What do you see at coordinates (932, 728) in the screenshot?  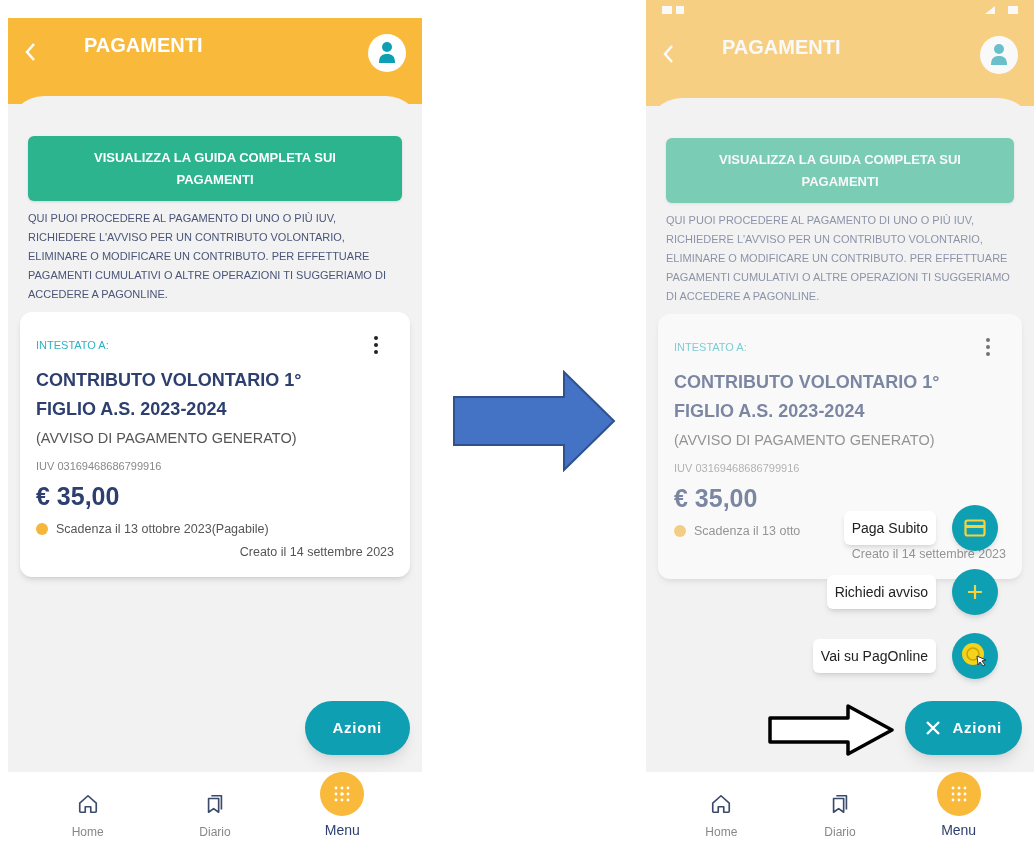 I see `close-icon` at bounding box center [932, 728].